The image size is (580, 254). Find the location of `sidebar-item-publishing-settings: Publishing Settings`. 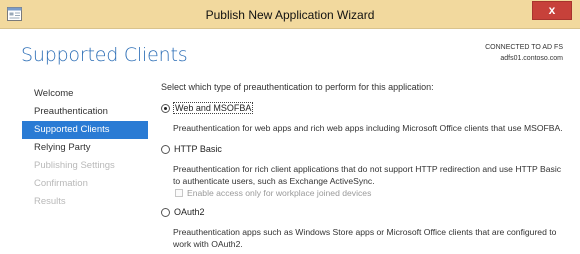

sidebar-item-publishing-settings: Publishing Settings is located at coordinates (74, 165).